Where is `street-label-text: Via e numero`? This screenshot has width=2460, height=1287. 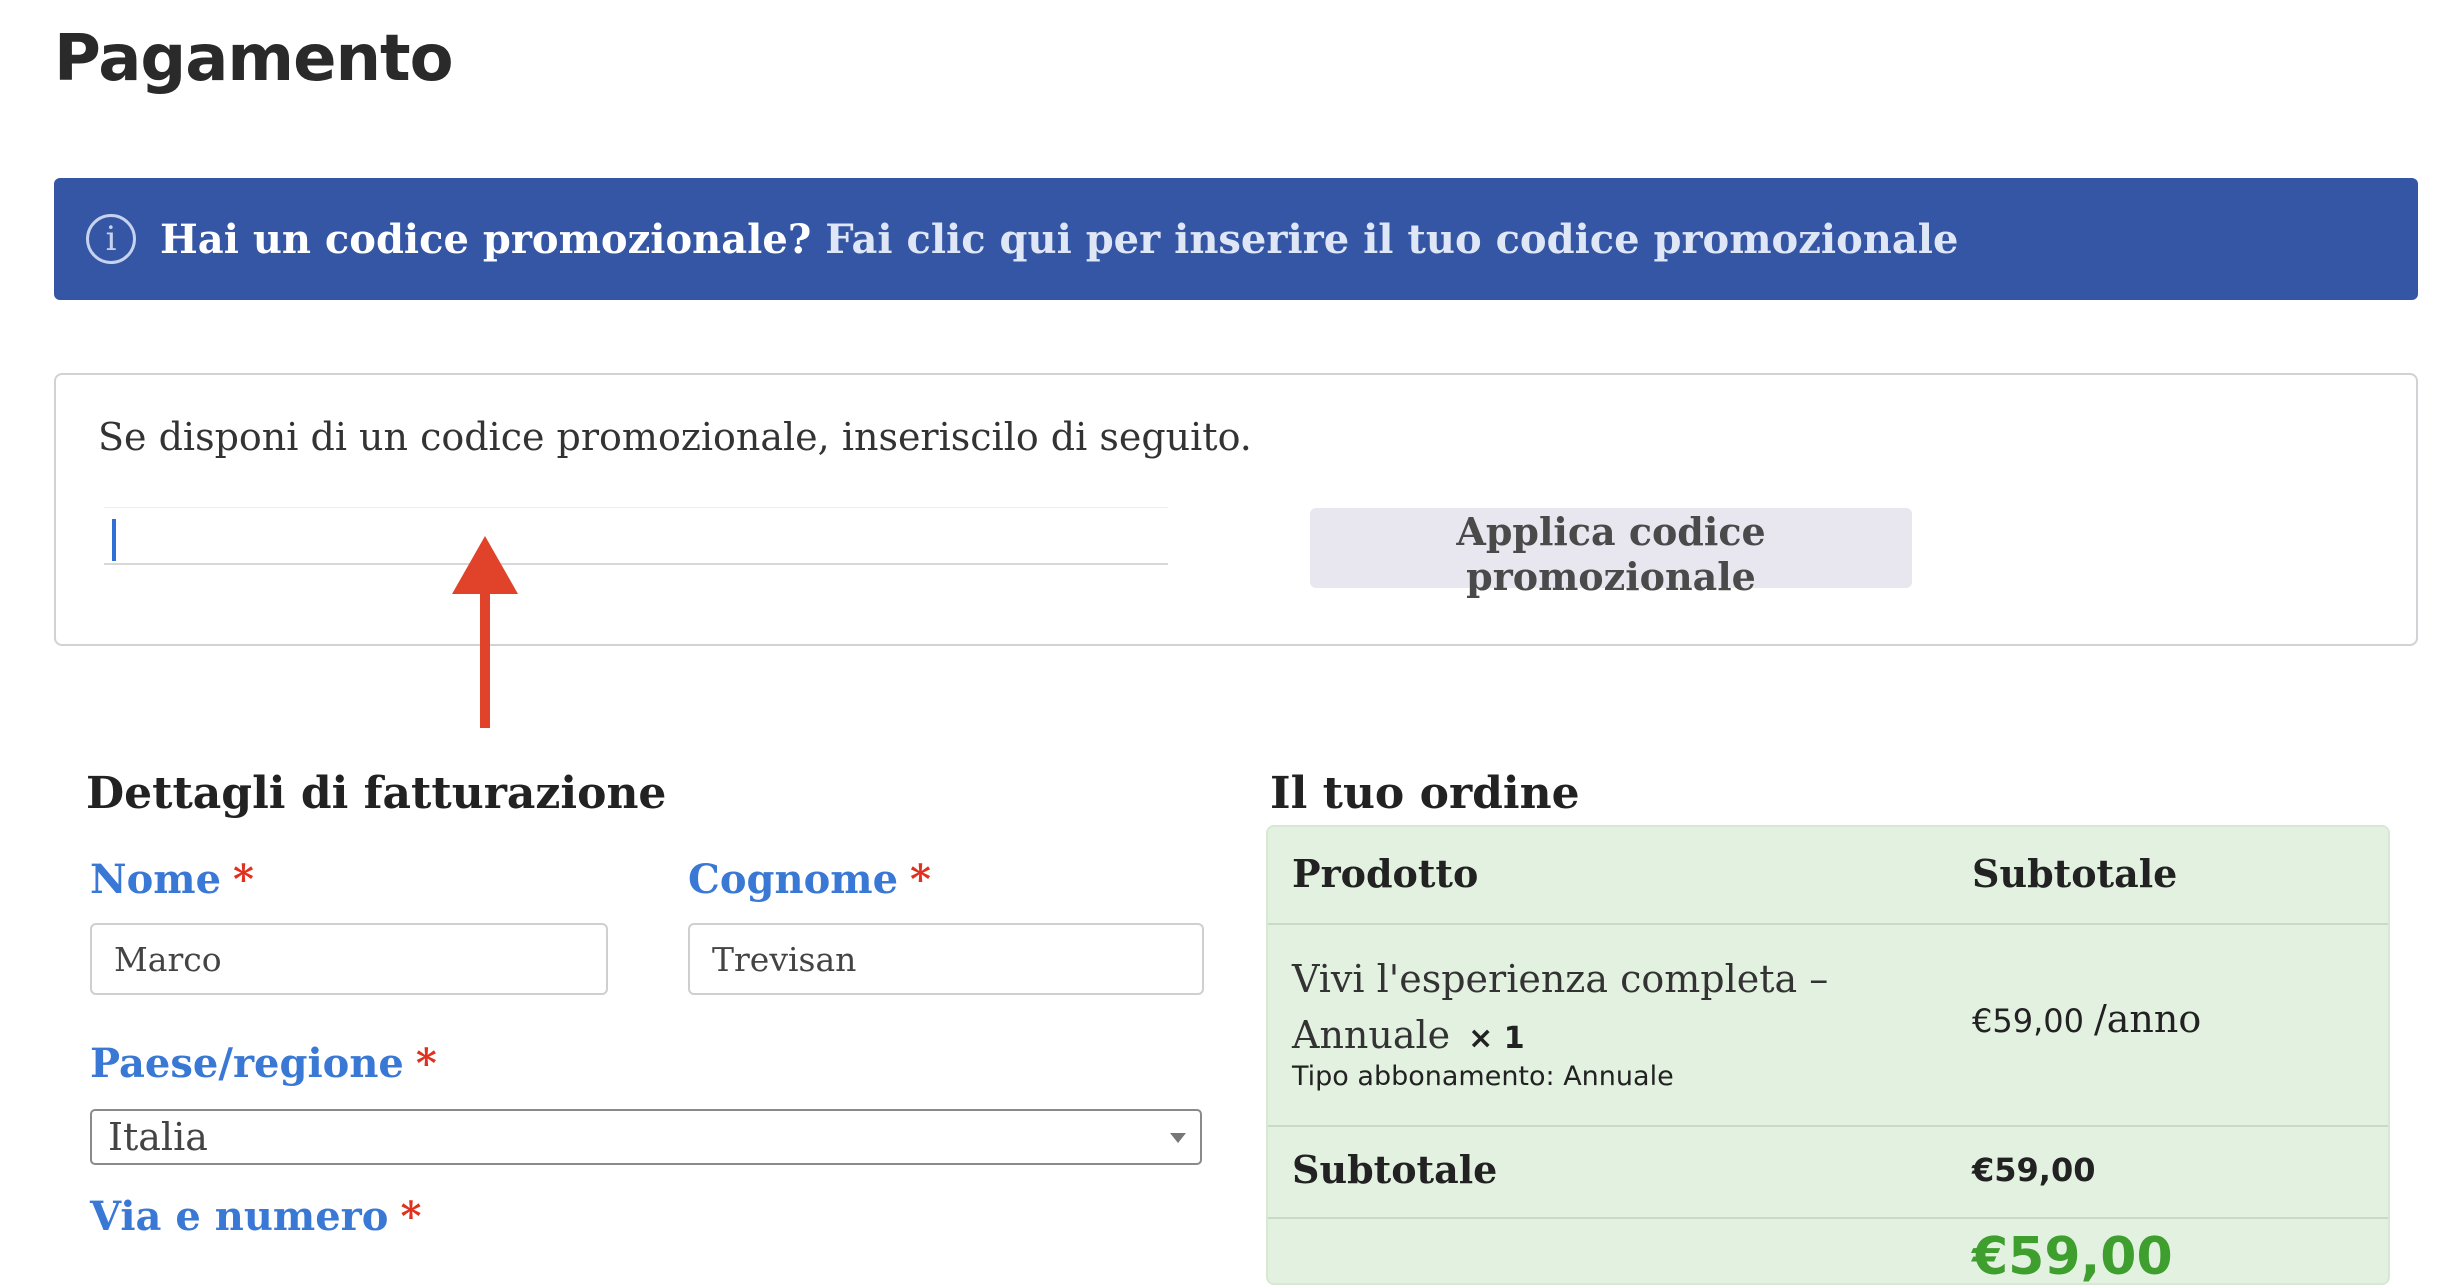 street-label-text: Via e numero is located at coordinates (239, 1216).